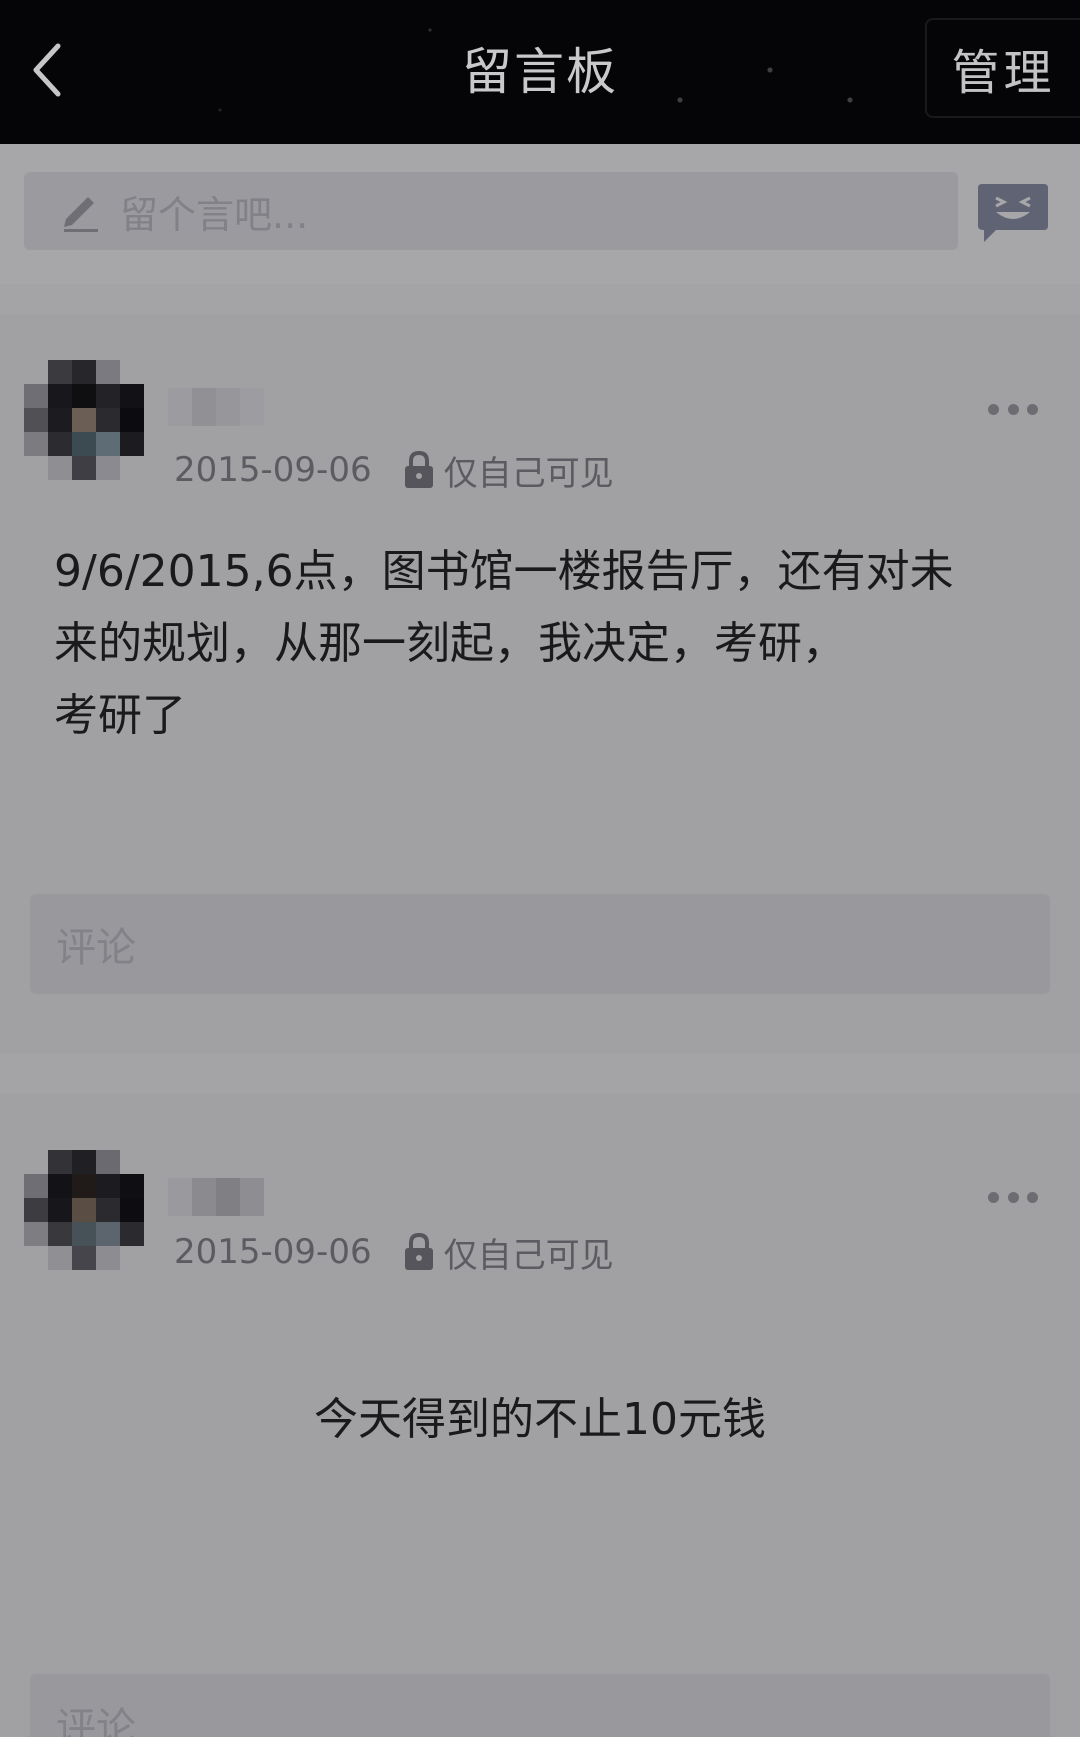  Describe the element at coordinates (450, 643) in the screenshot. I see `content-line: 来的规划，从那一刻起，我决定，考研，` at that location.